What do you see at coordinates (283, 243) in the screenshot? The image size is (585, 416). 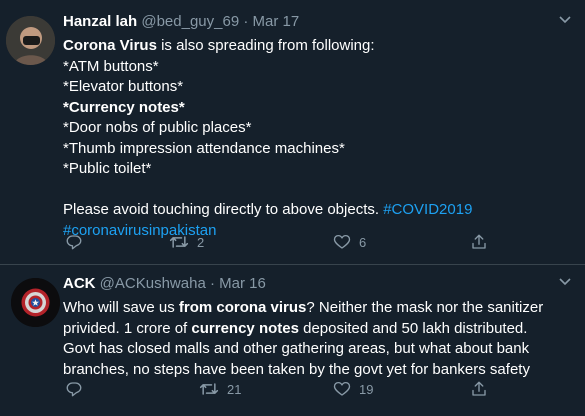 I see `tweet-actions: 2 6` at bounding box center [283, 243].